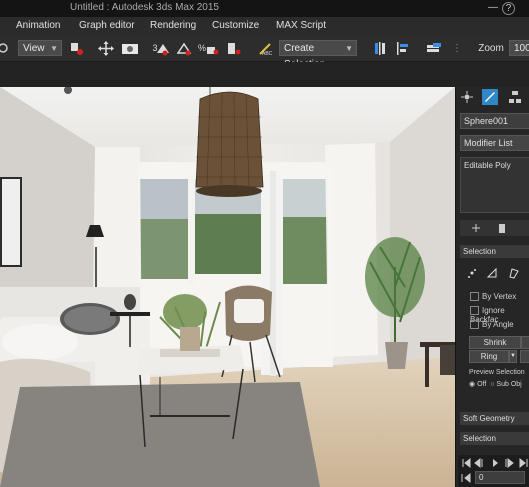  I want to click on percent-snap-icon, so click(212, 48).